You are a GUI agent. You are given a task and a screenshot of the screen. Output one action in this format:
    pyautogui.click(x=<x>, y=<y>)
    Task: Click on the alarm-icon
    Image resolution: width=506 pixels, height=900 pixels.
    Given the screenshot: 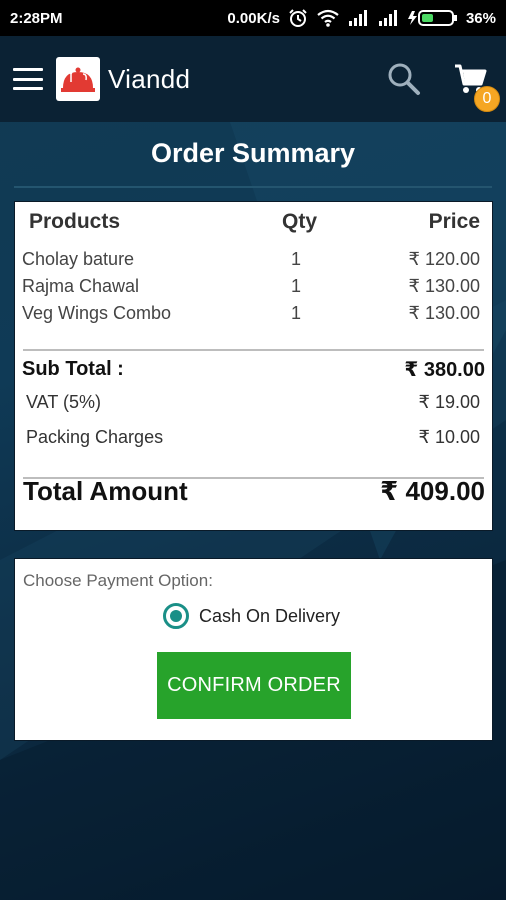 What is the action you would take?
    pyautogui.click(x=298, y=18)
    